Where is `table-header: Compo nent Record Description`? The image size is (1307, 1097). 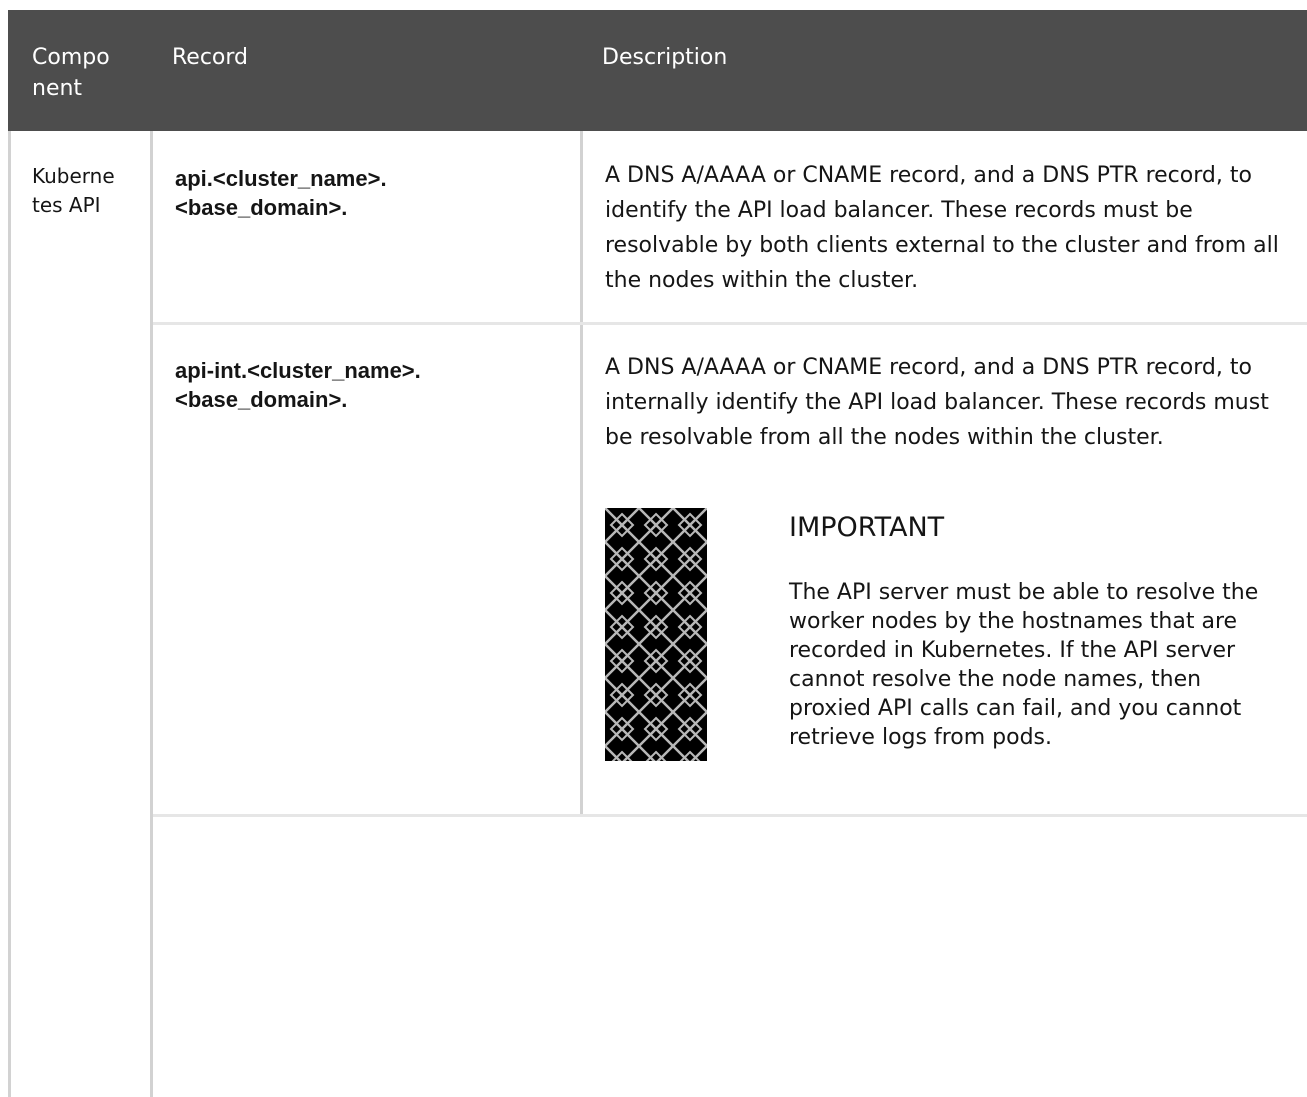 table-header: Compo nent Record Description is located at coordinates (657, 70).